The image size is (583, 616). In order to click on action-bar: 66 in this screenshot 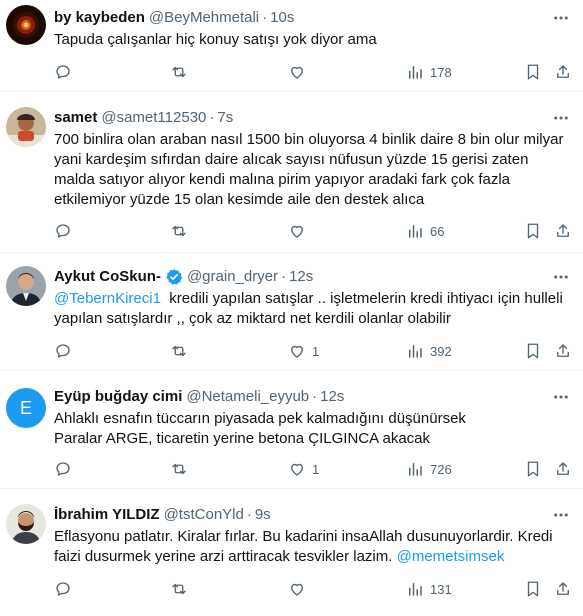, I will do `click(311, 231)`.